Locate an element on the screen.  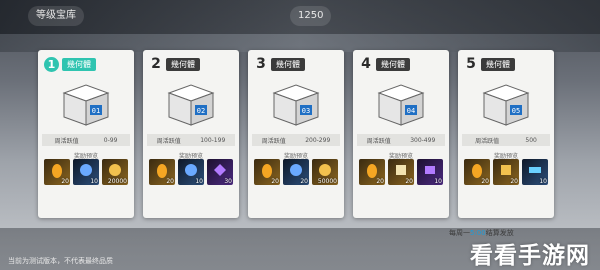
tier-number: 5 is located at coordinates (471, 64).